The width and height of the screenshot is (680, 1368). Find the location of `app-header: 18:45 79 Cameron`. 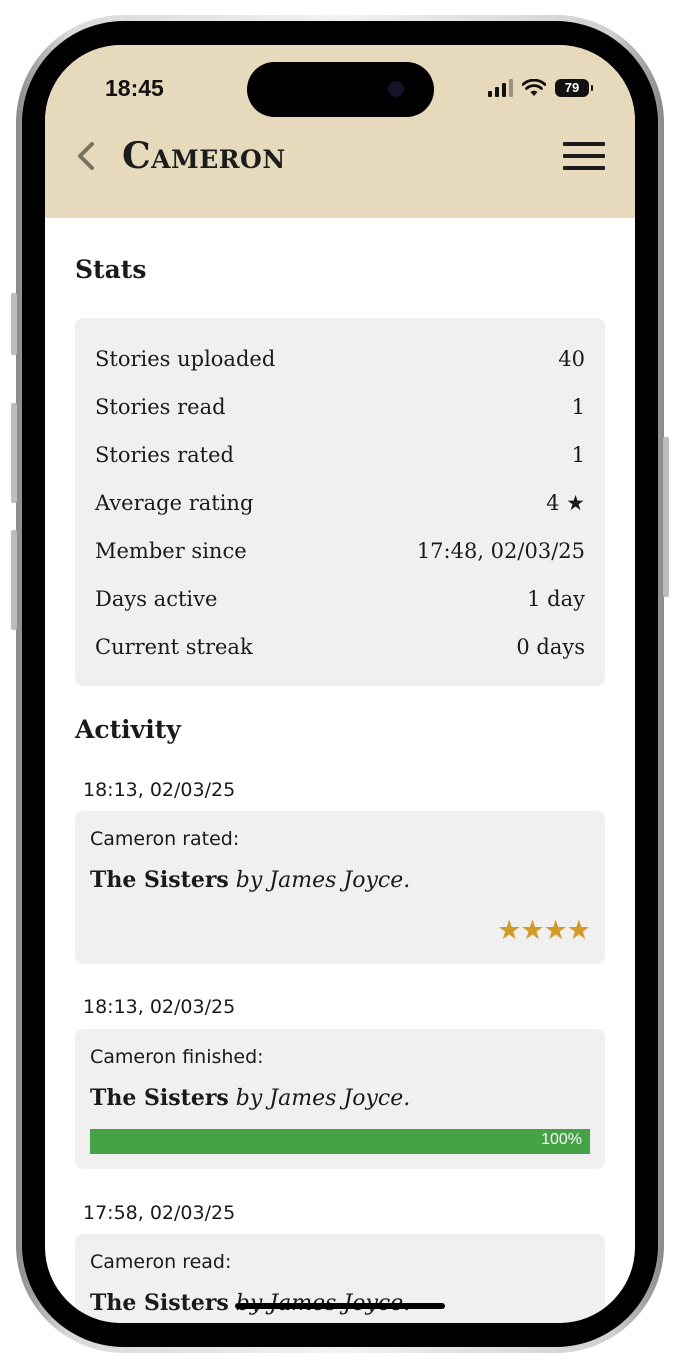

app-header: 18:45 79 Cameron is located at coordinates (340, 131).